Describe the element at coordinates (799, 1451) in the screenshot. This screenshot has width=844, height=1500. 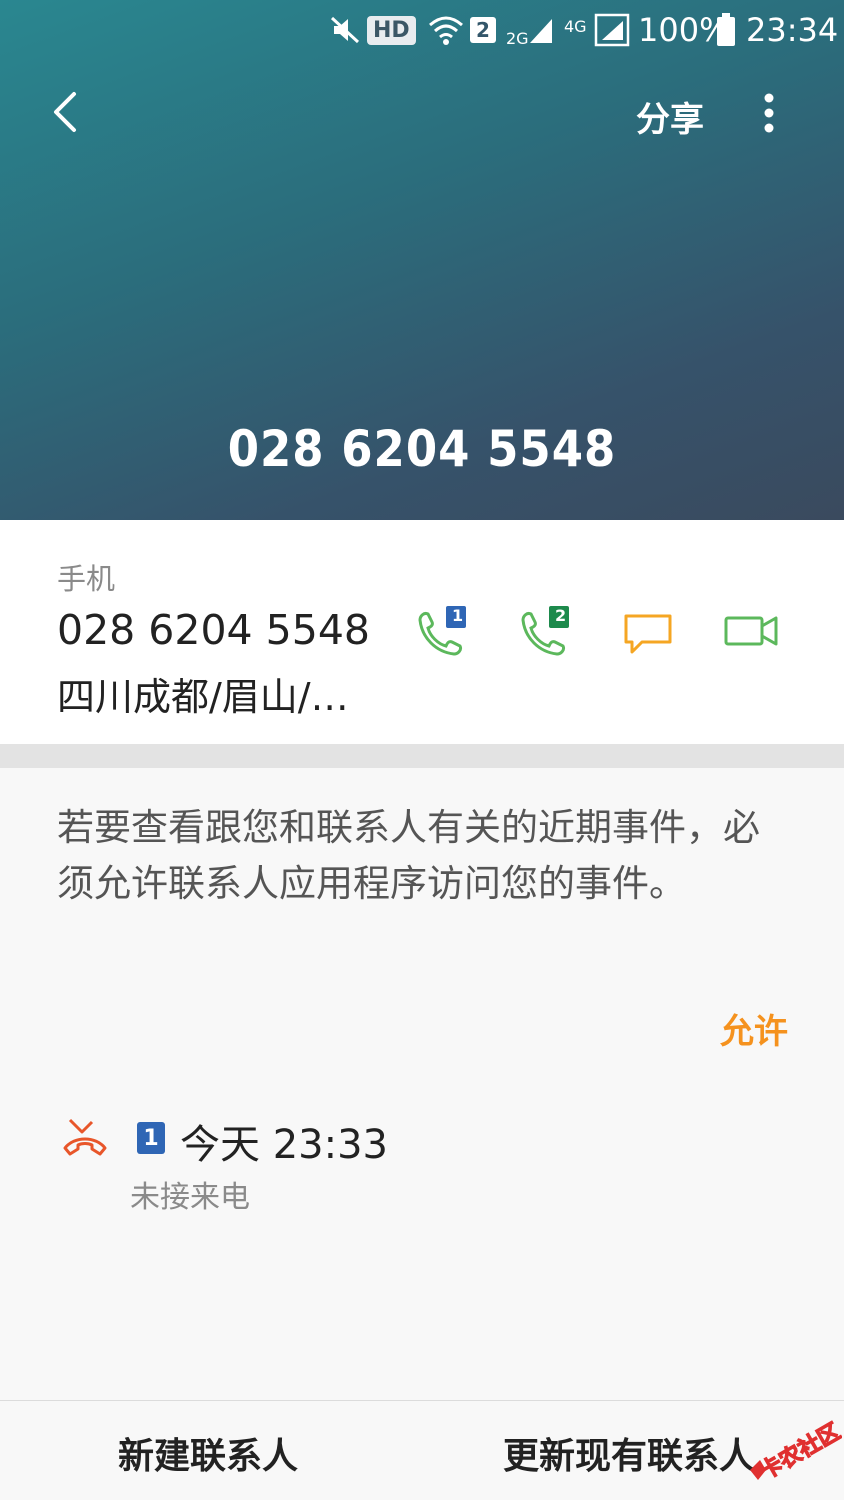
I see `svg-text: 卡农社区` at that location.